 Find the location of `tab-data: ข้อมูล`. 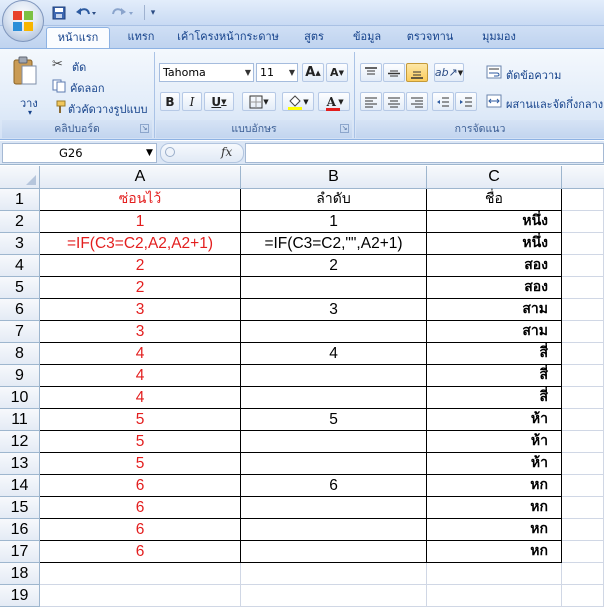

tab-data: ข้อมูล is located at coordinates (367, 37).